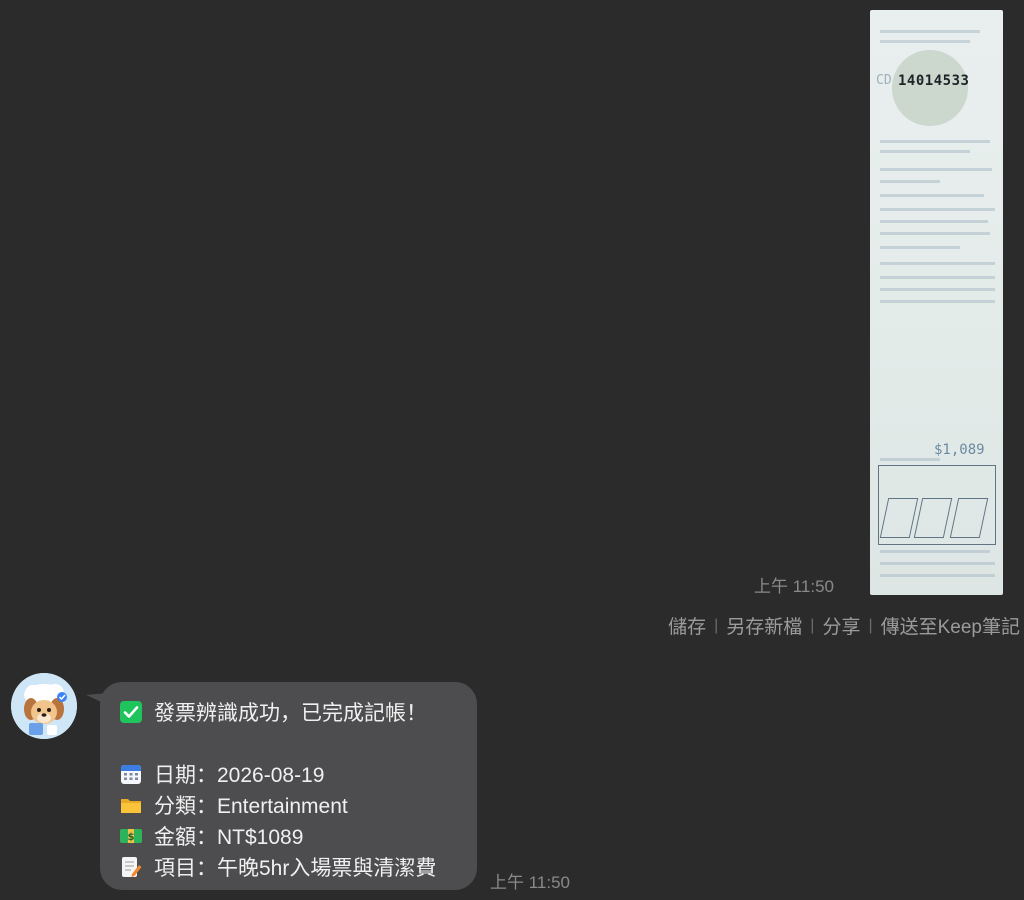 This screenshot has height=900, width=1024. I want to click on status-line: 發票辨識成功，已完成記帳！, so click(288, 711).